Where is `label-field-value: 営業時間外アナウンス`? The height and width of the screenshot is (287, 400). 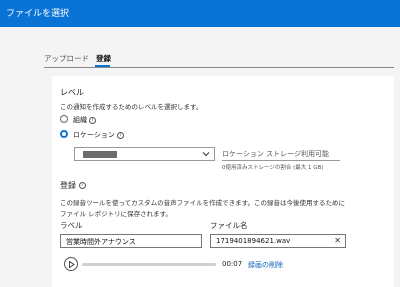 label-field-value: 営業時間外アナウンス is located at coordinates (101, 242).